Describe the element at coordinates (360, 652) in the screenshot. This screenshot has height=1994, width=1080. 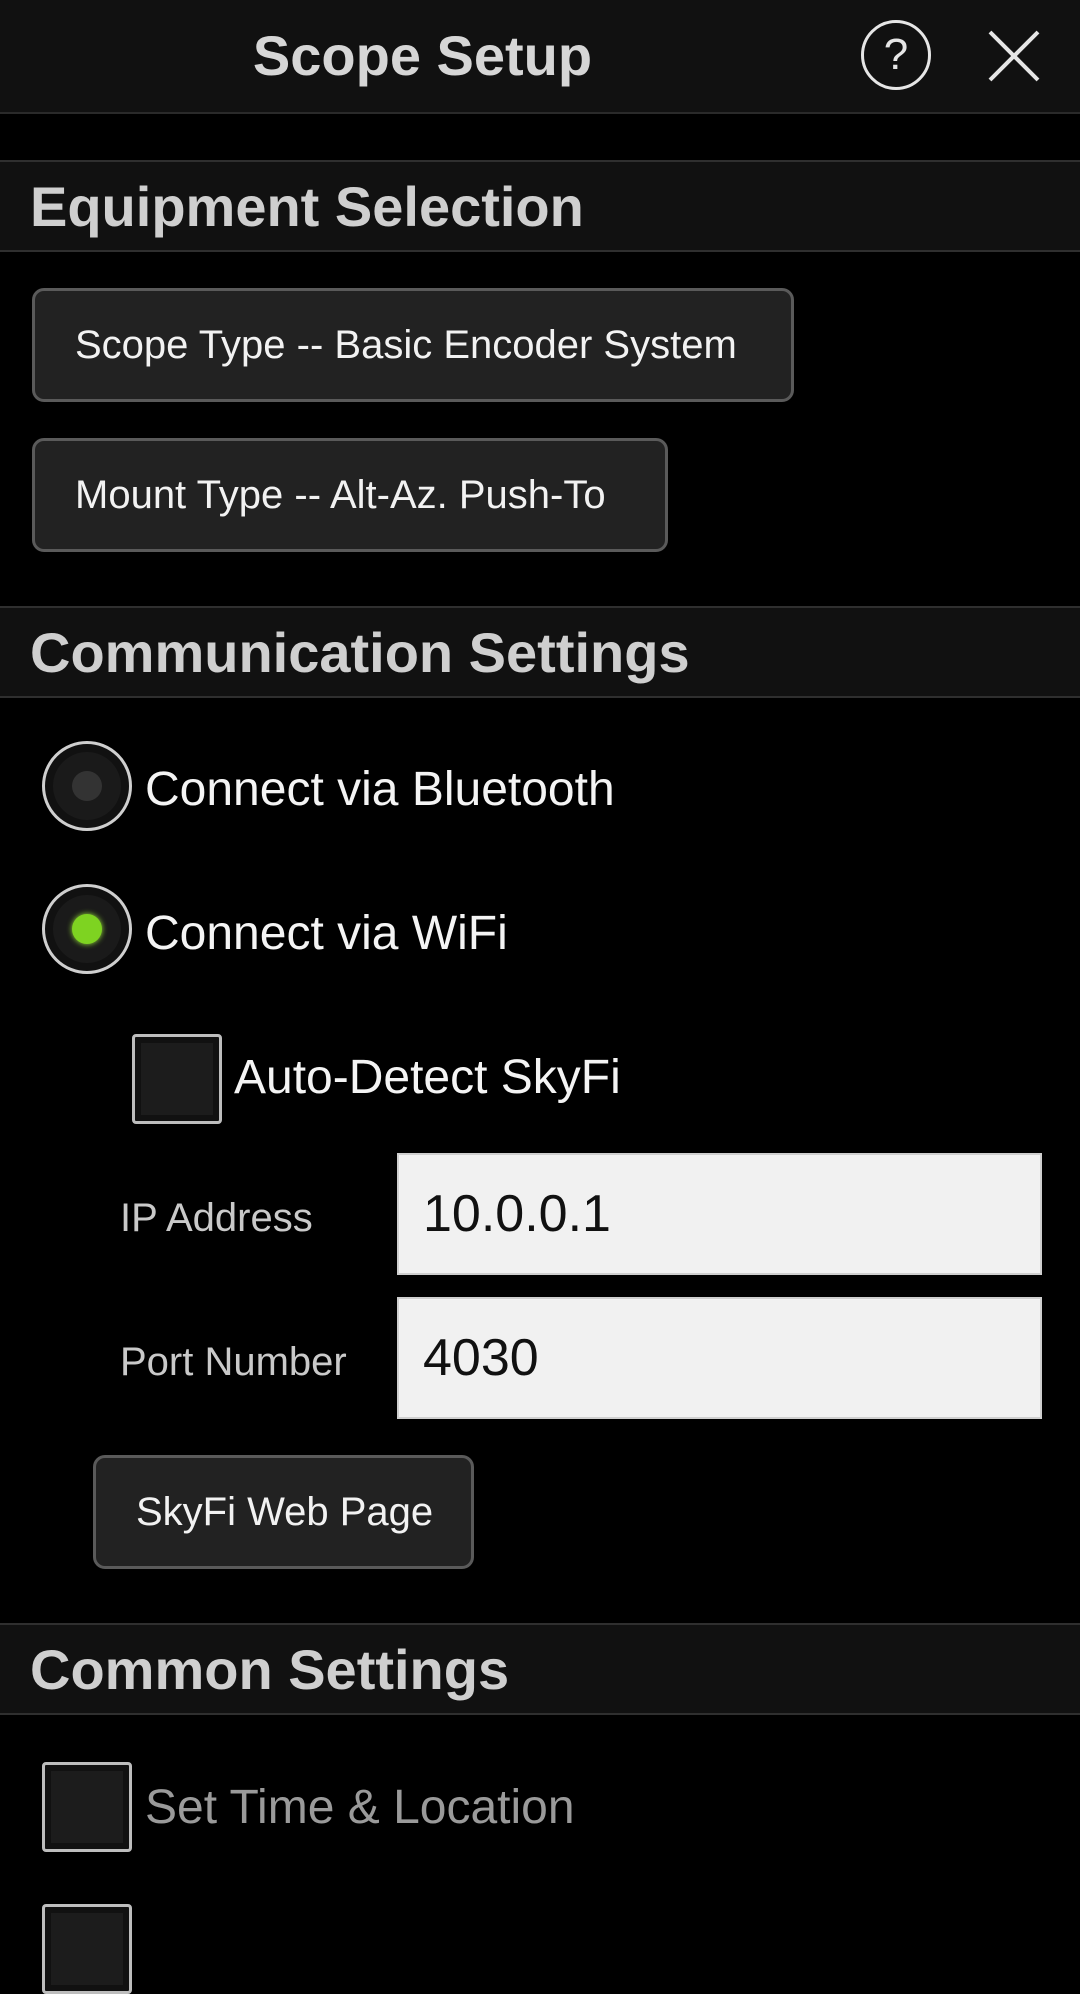
I see `section-title-communication: Communication Settings` at that location.